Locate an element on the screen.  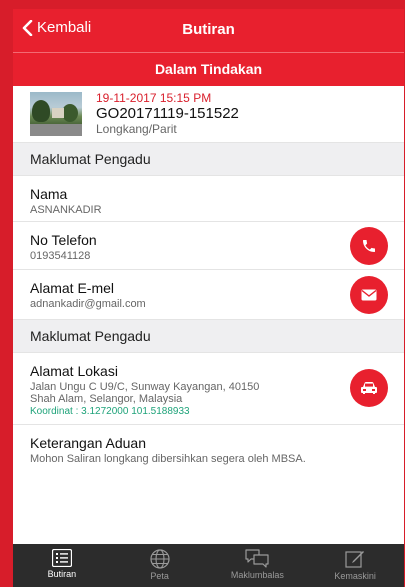
coordinates: Koordinat : 3.1272000 101.5188933 is located at coordinates (110, 411).